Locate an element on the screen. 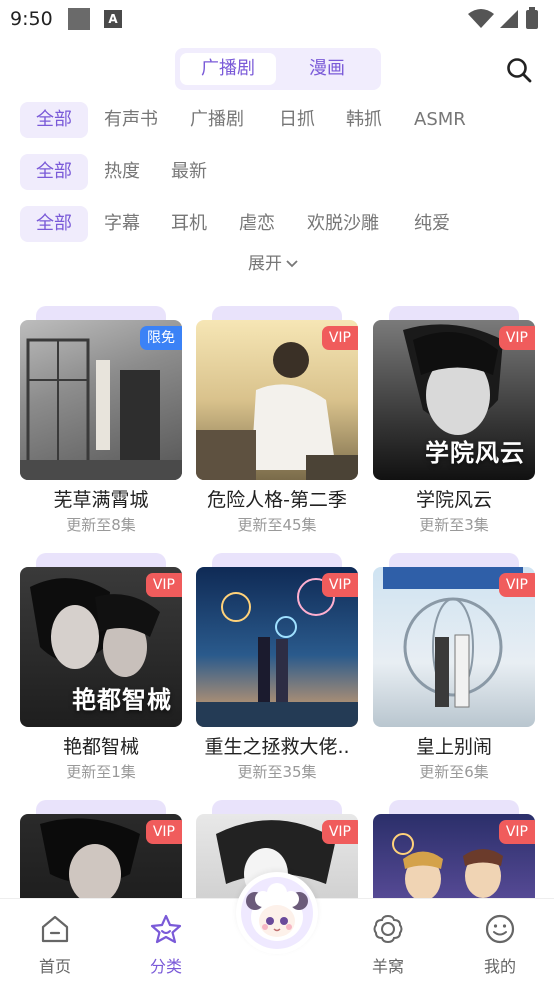 The width and height of the screenshot is (554, 984). card-episode-count: 更新至45集 is located at coordinates (277, 525).